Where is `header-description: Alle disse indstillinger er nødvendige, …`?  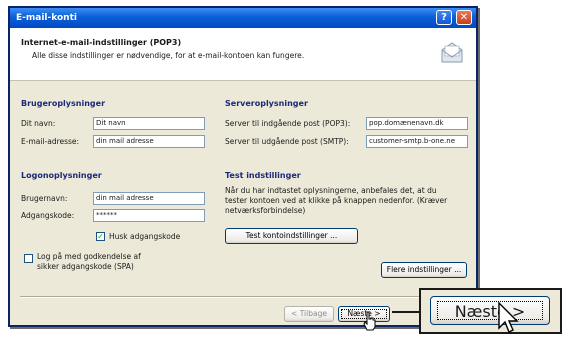
header-description: Alle disse indstillinger er nødvendige, … is located at coordinates (168, 55).